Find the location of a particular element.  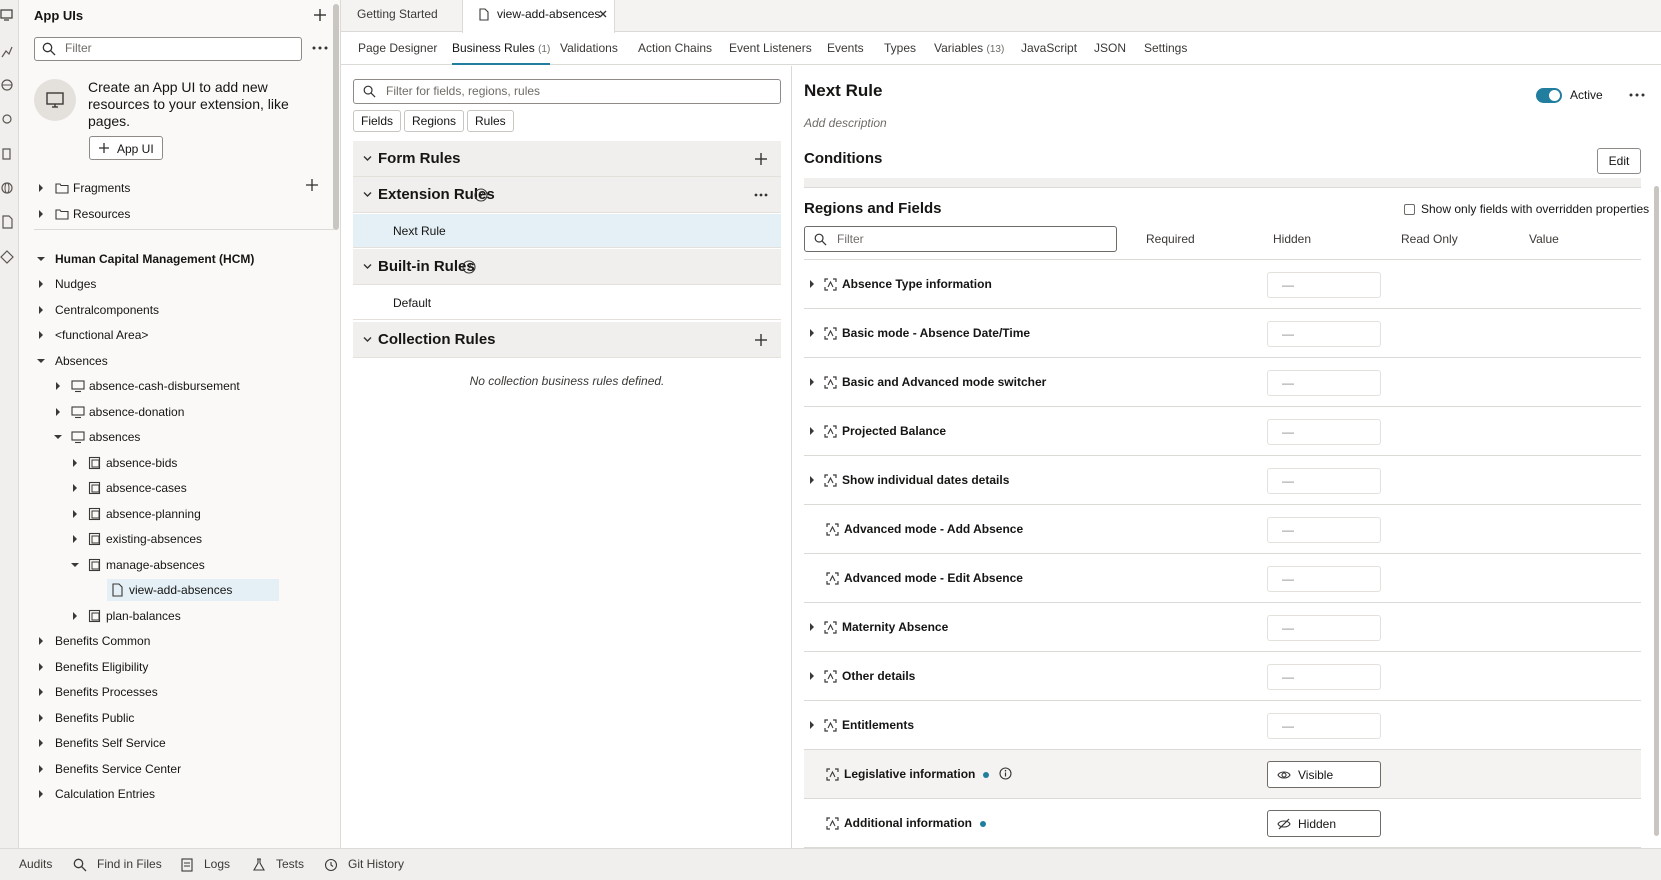

region-row: Show individual dates details — is located at coordinates (1222, 480).